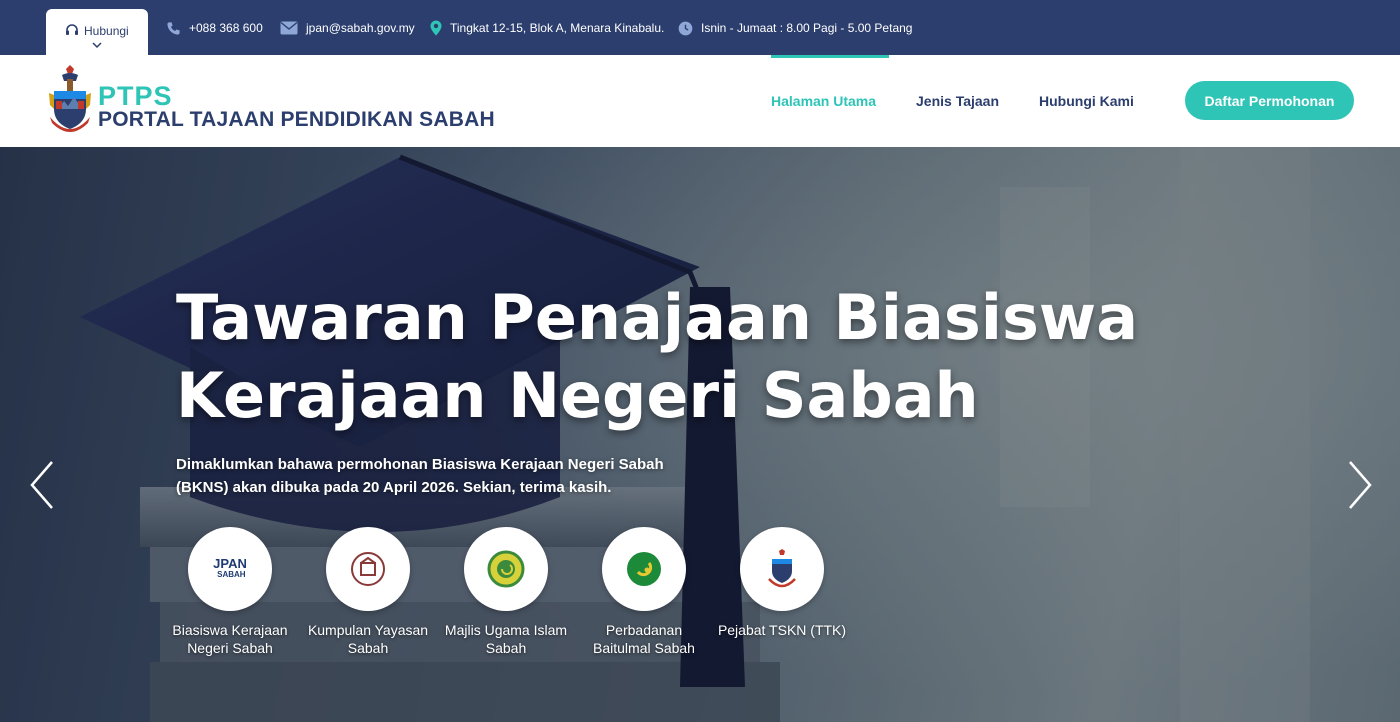 Image resolution: width=1400 pixels, height=722 pixels. I want to click on jpan-logo: JPAN SABAH, so click(230, 569).